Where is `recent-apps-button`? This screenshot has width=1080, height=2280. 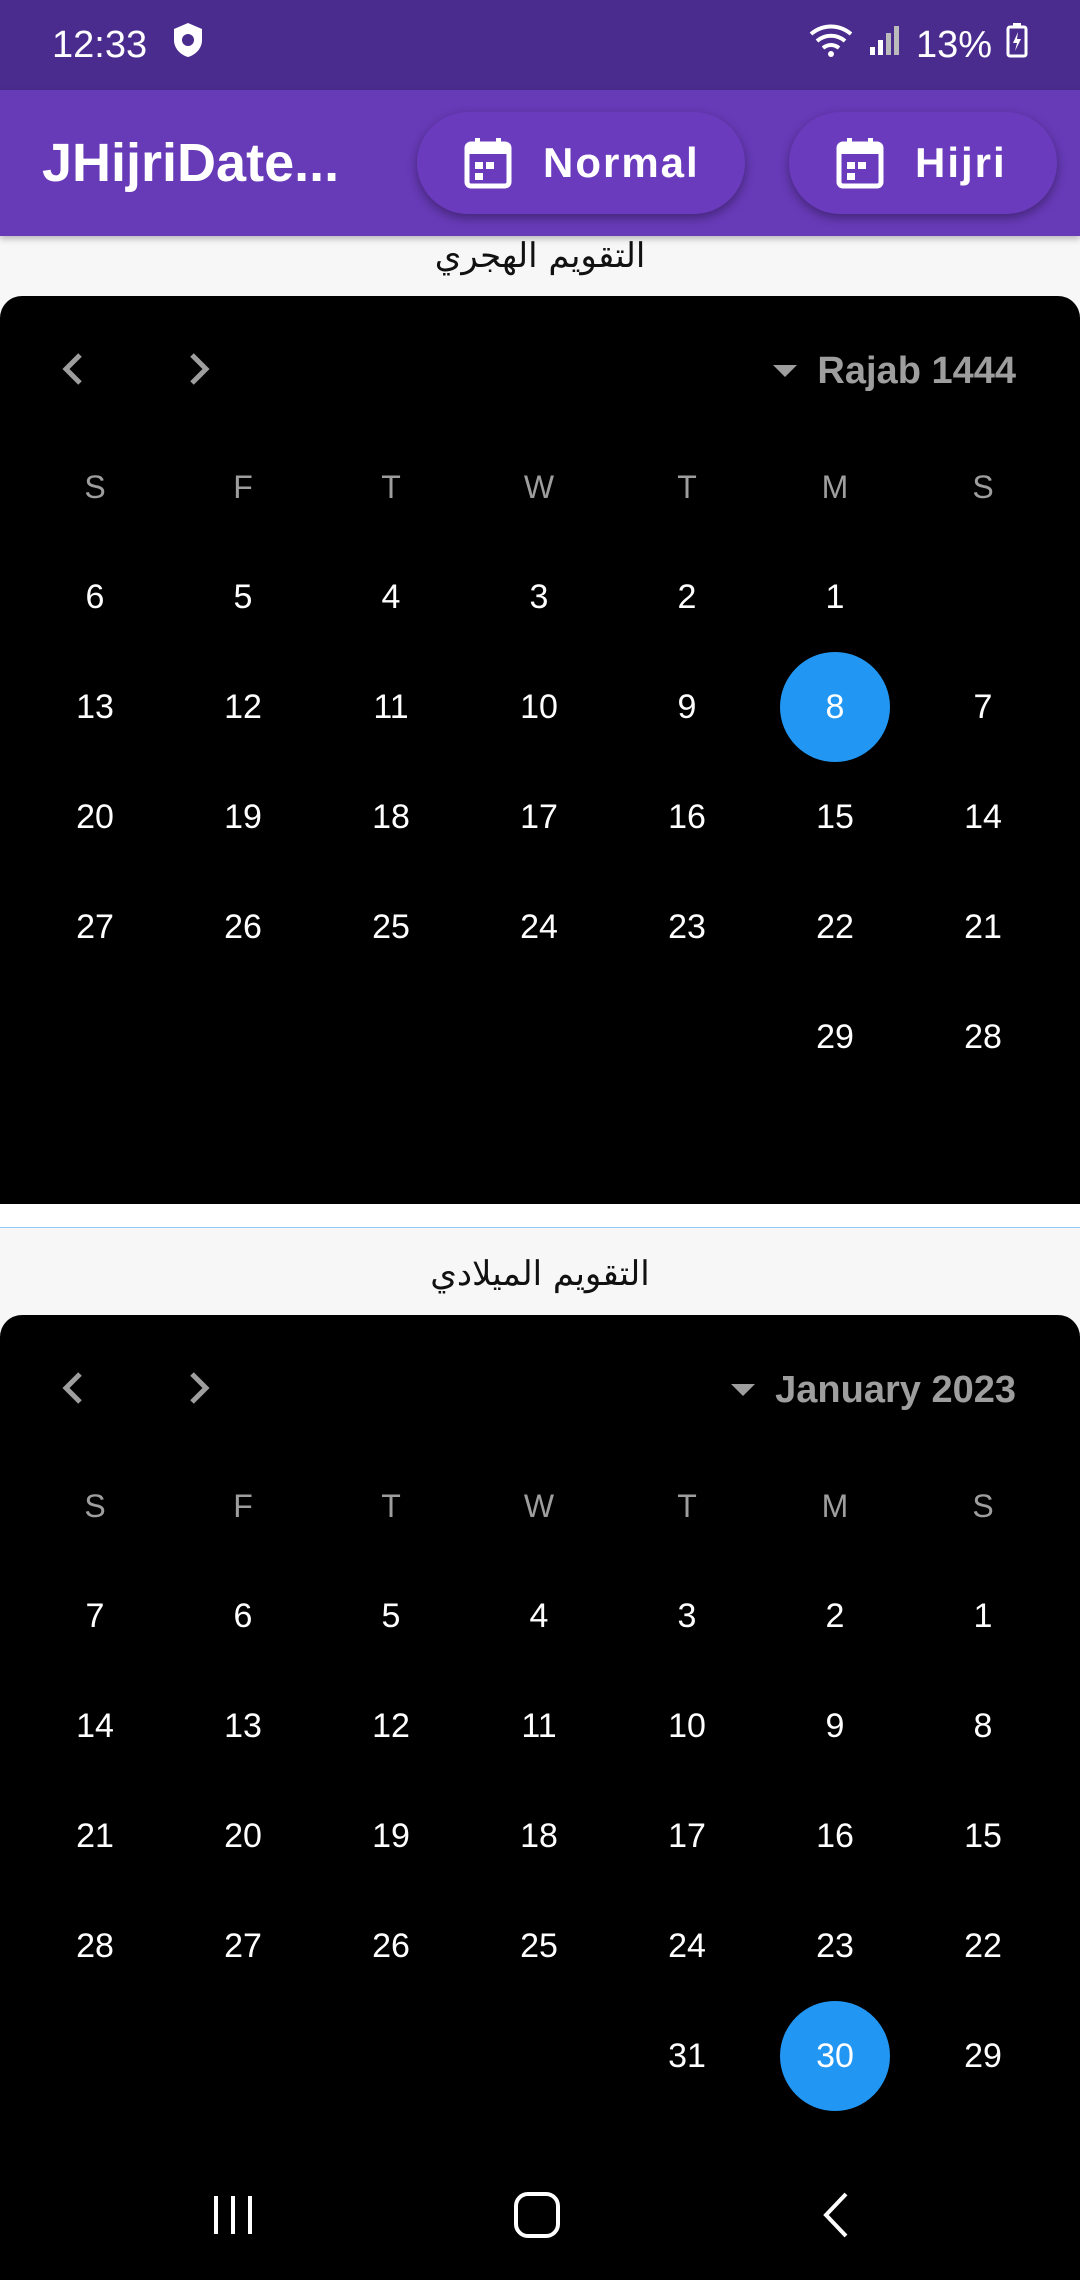
recent-apps-button is located at coordinates (233, 2217).